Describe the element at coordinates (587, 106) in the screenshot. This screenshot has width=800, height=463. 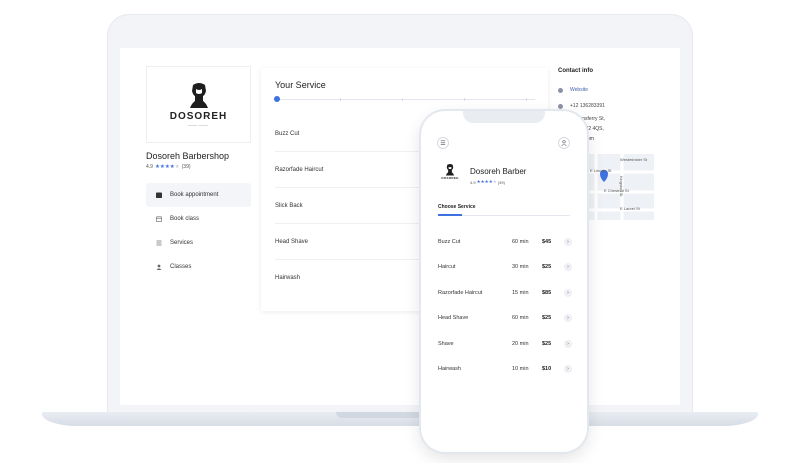
I see `phone-number: +12 136283391` at that location.